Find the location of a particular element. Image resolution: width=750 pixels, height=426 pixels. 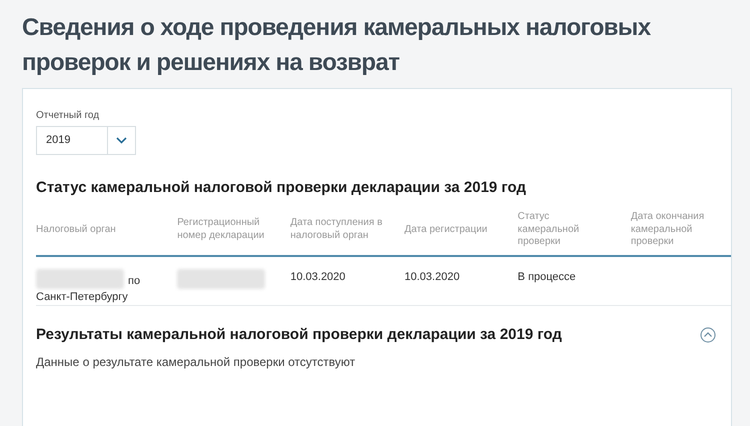

column-header: Статус камеральной проверки is located at coordinates (574, 233).